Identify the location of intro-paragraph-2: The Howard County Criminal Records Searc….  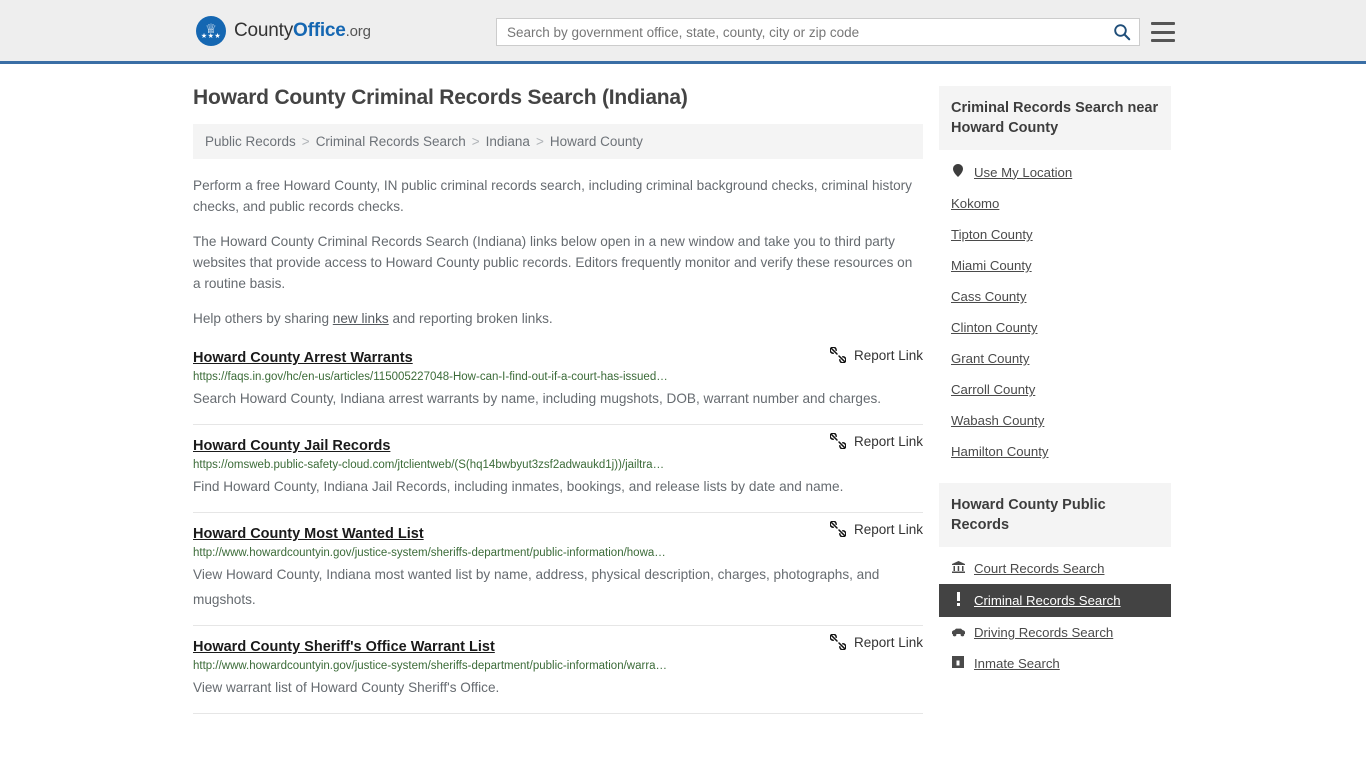
(553, 262).